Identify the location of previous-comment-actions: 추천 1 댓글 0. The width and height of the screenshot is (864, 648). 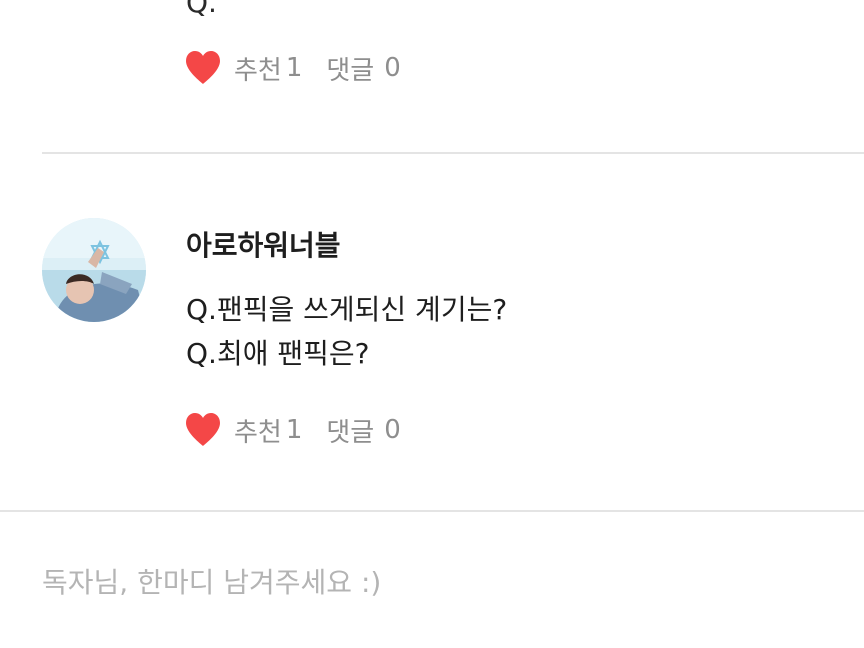
(292, 68).